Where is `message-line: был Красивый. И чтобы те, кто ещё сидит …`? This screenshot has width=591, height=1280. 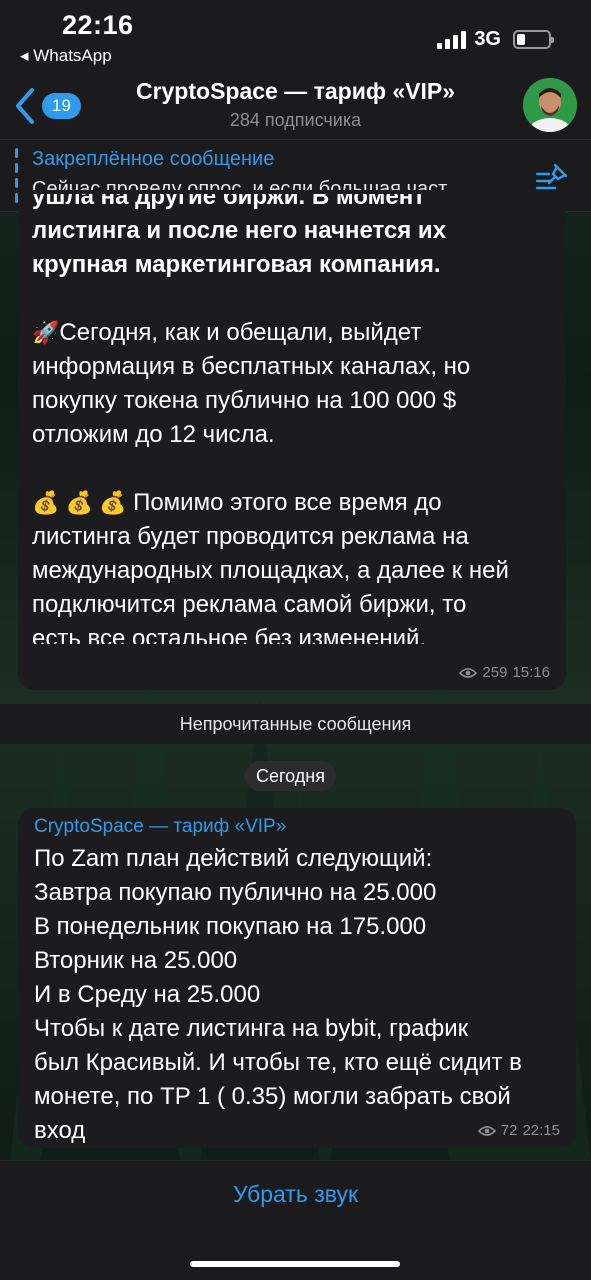 message-line: был Красивый. И чтобы те, кто ещё сидит … is located at coordinates (278, 1062).